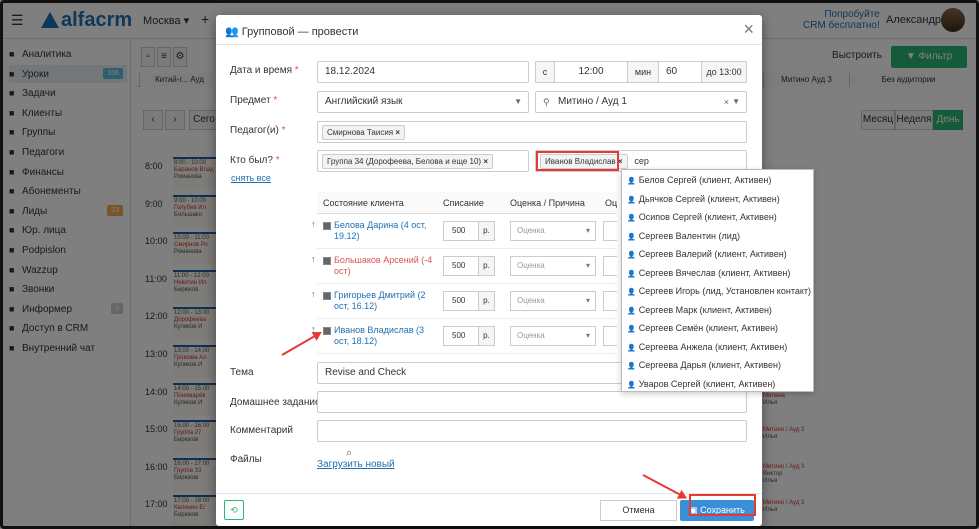  I want to click on date-input: 18.12.2024, so click(423, 72).